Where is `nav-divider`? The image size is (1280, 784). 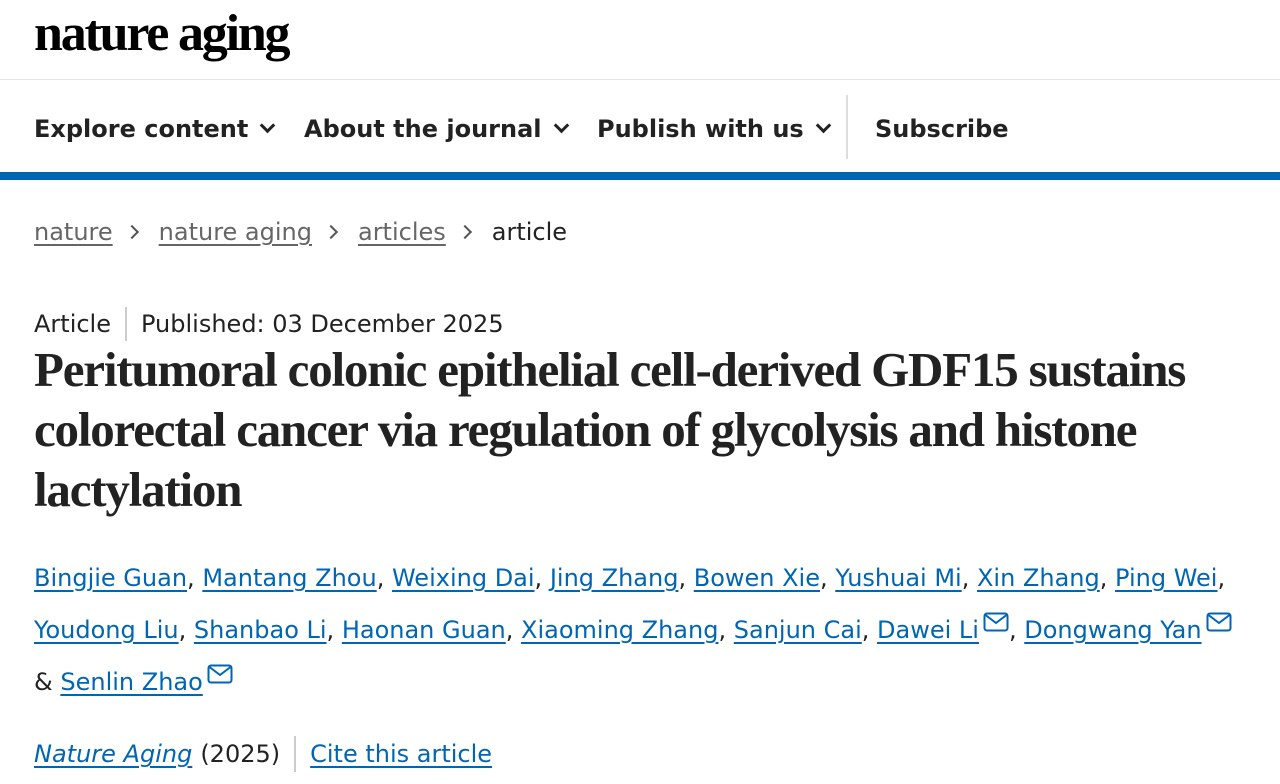
nav-divider is located at coordinates (847, 127).